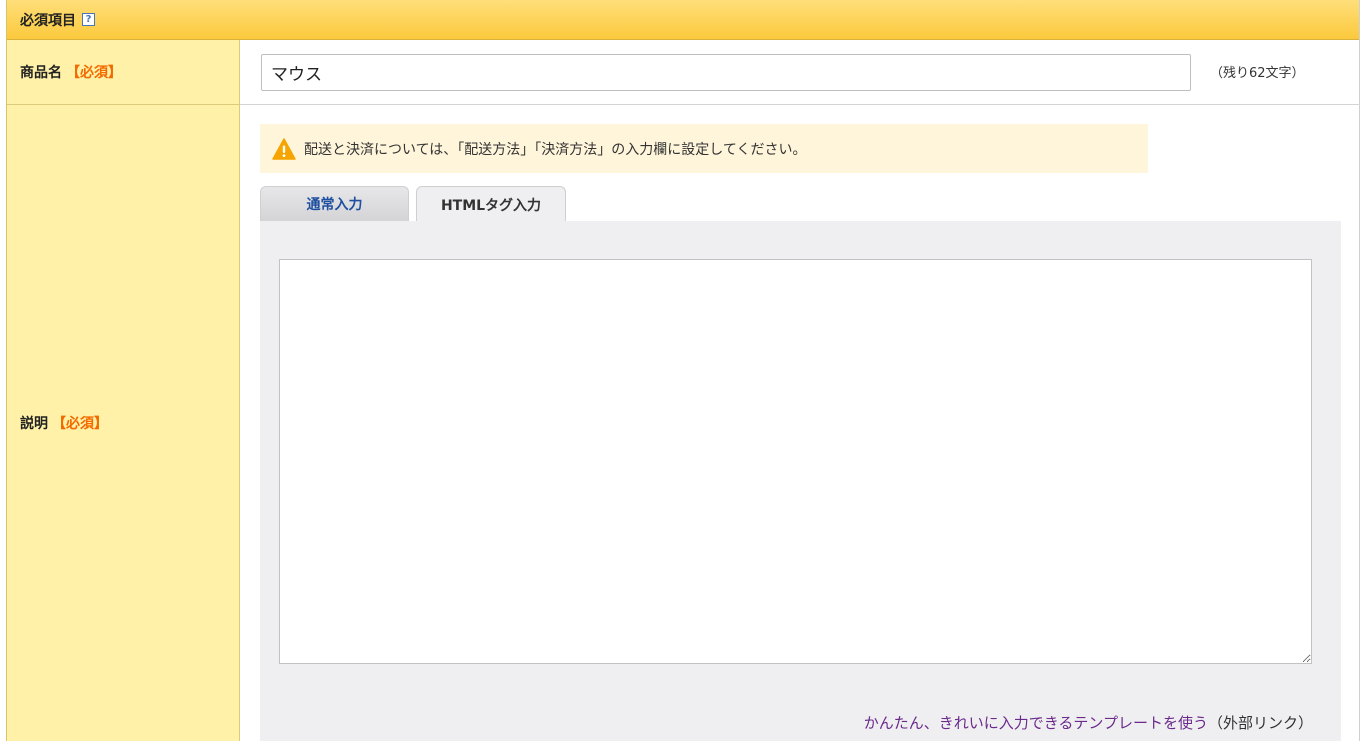  I want to click on shipping-payment-notice: 配送と決済については、「配送方法」「決済方法」の入力欄に設定してください。, so click(704, 148).